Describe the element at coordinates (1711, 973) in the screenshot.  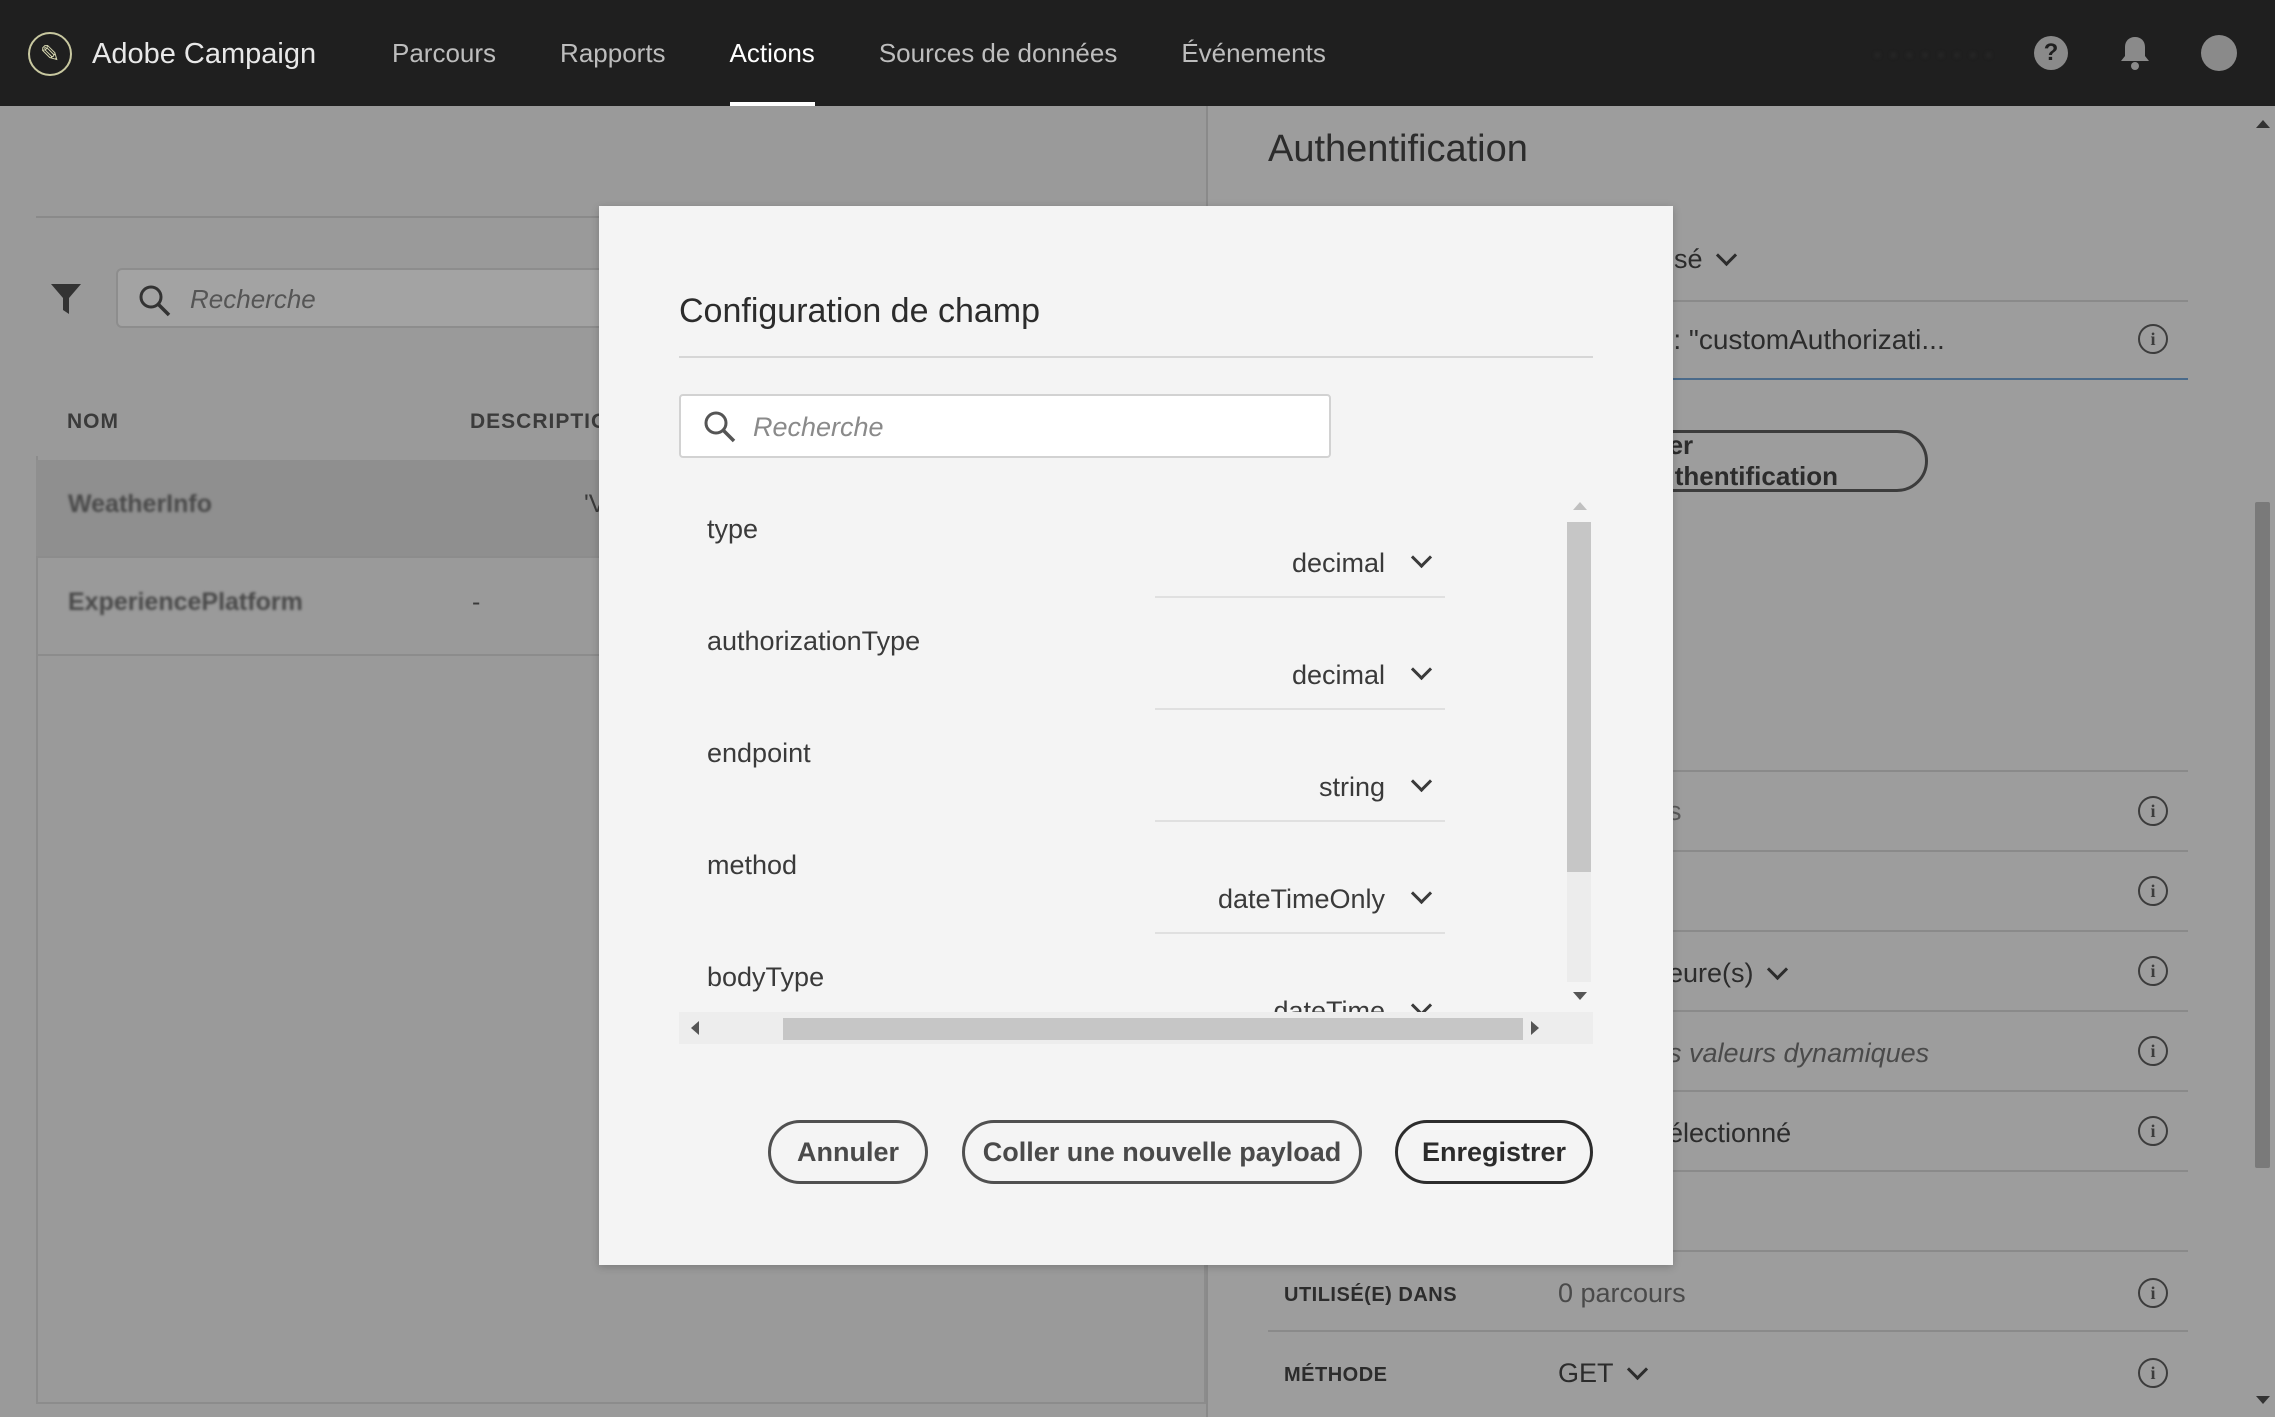
I see `timeout-value: eure(s)` at that location.